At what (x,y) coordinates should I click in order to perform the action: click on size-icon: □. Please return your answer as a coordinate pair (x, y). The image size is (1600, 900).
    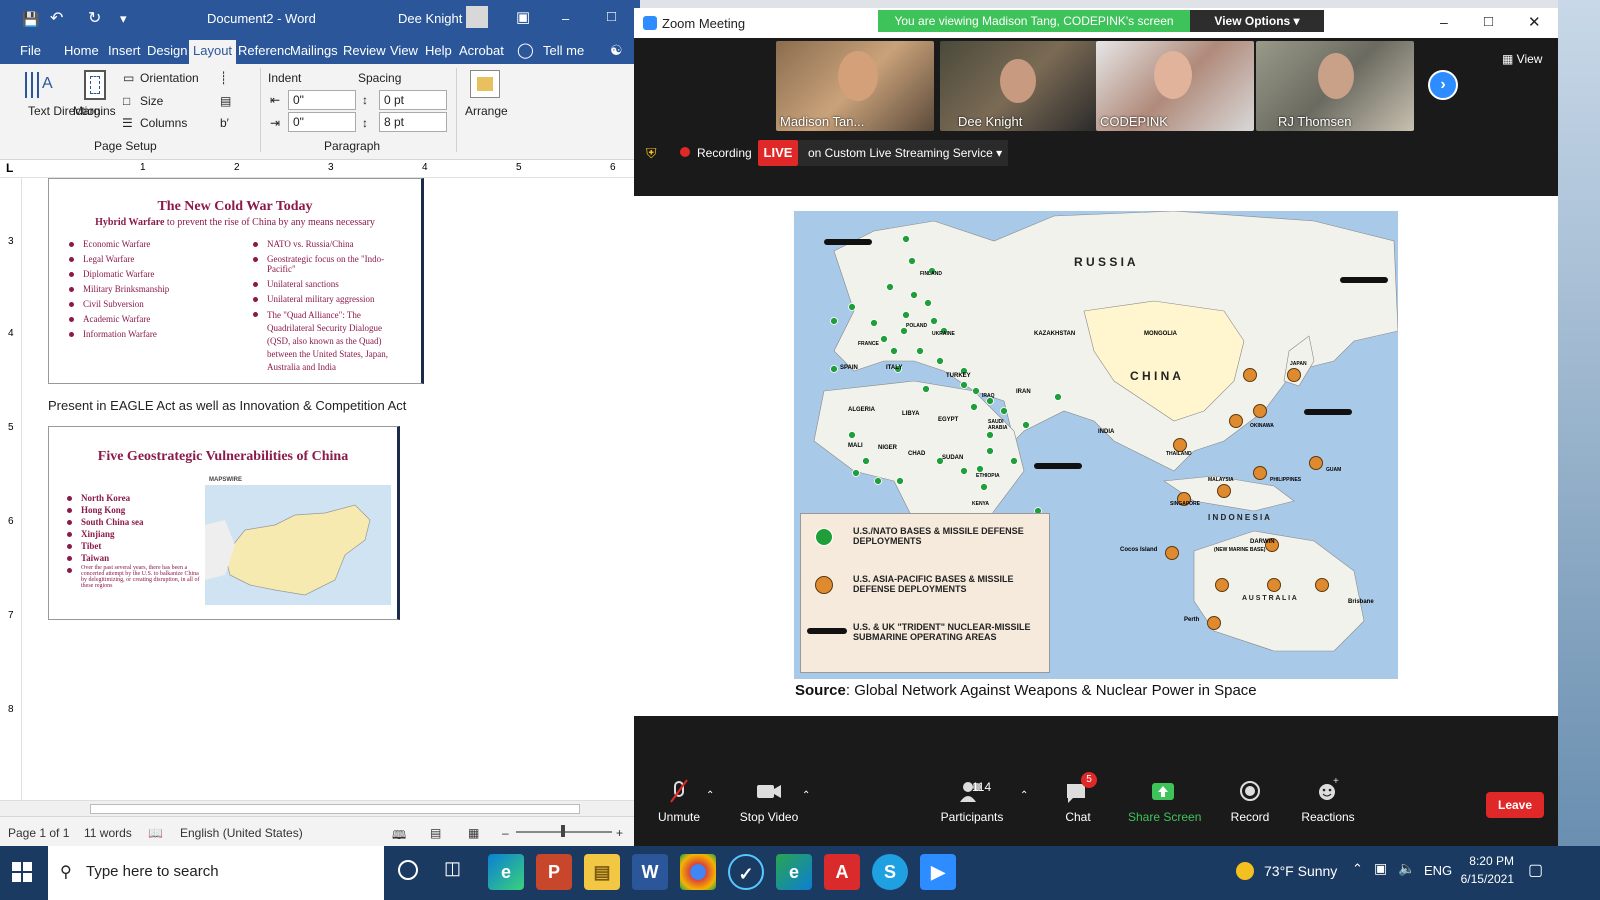
    Looking at the image, I should click on (126, 101).